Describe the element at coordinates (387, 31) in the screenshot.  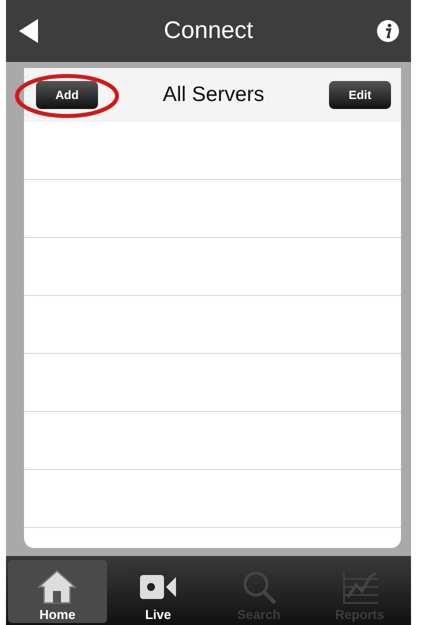
I see `info-icon` at that location.